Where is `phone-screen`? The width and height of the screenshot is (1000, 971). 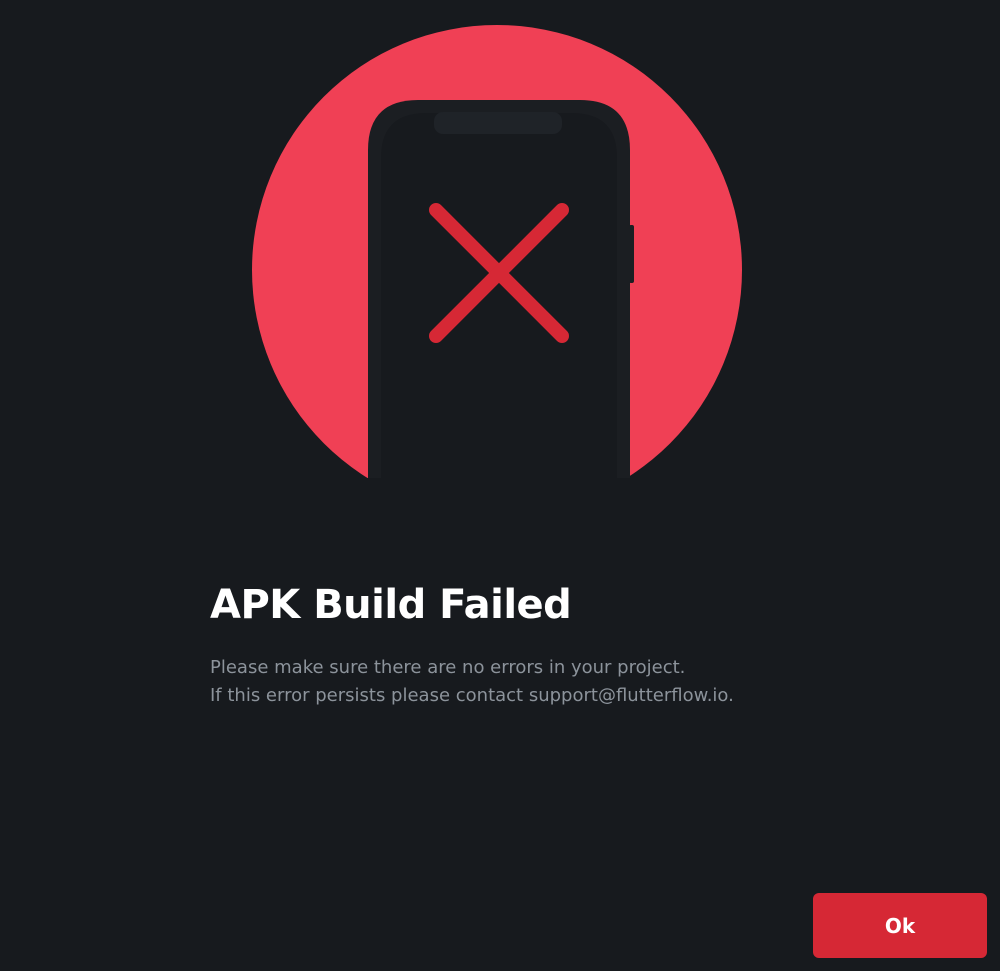
phone-screen is located at coordinates (499, 295).